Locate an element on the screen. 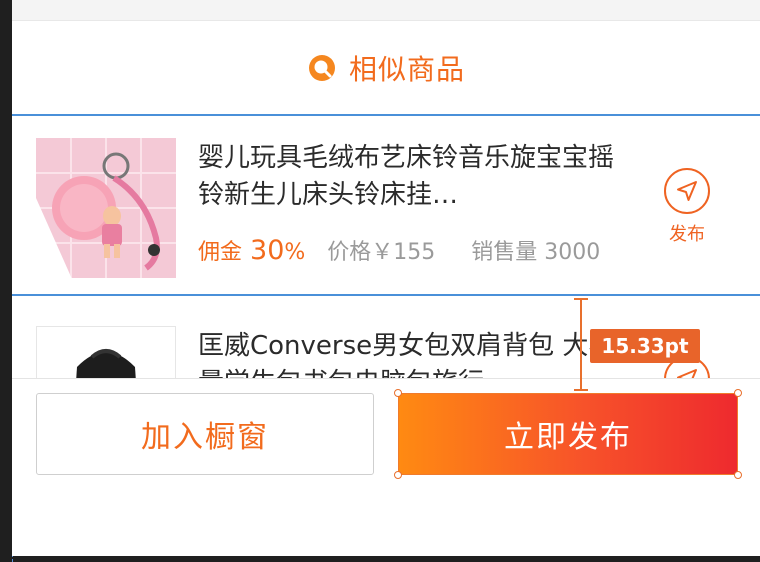  measurement-label: 15.33pt is located at coordinates (645, 346).